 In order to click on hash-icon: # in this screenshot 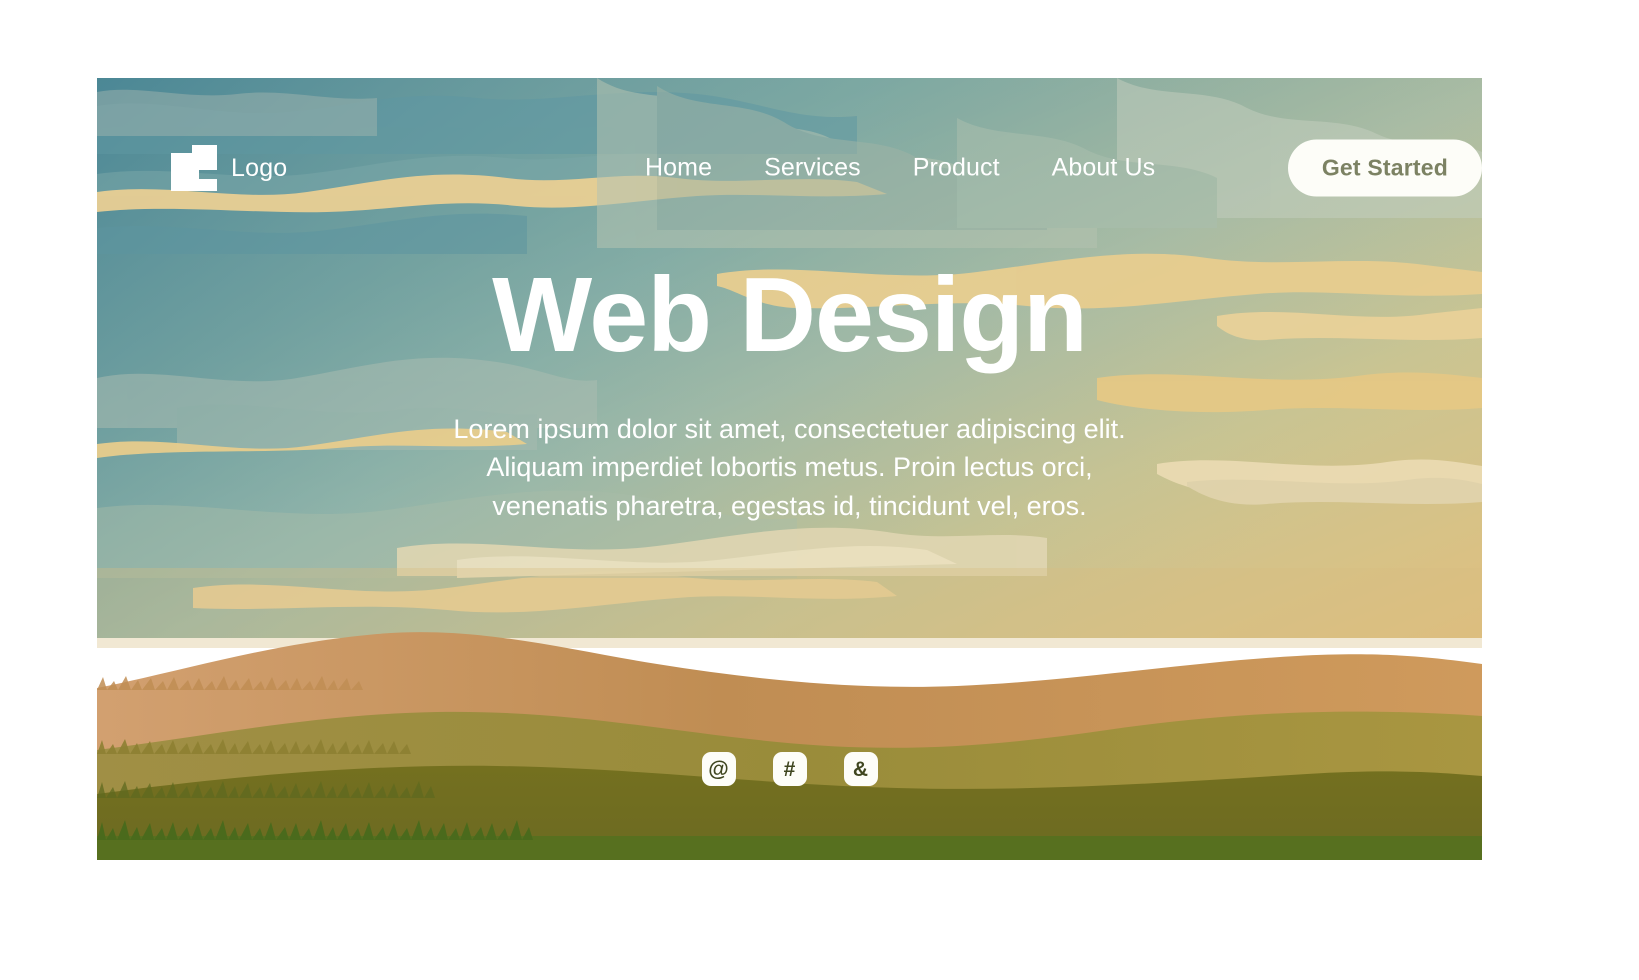, I will do `click(789, 769)`.